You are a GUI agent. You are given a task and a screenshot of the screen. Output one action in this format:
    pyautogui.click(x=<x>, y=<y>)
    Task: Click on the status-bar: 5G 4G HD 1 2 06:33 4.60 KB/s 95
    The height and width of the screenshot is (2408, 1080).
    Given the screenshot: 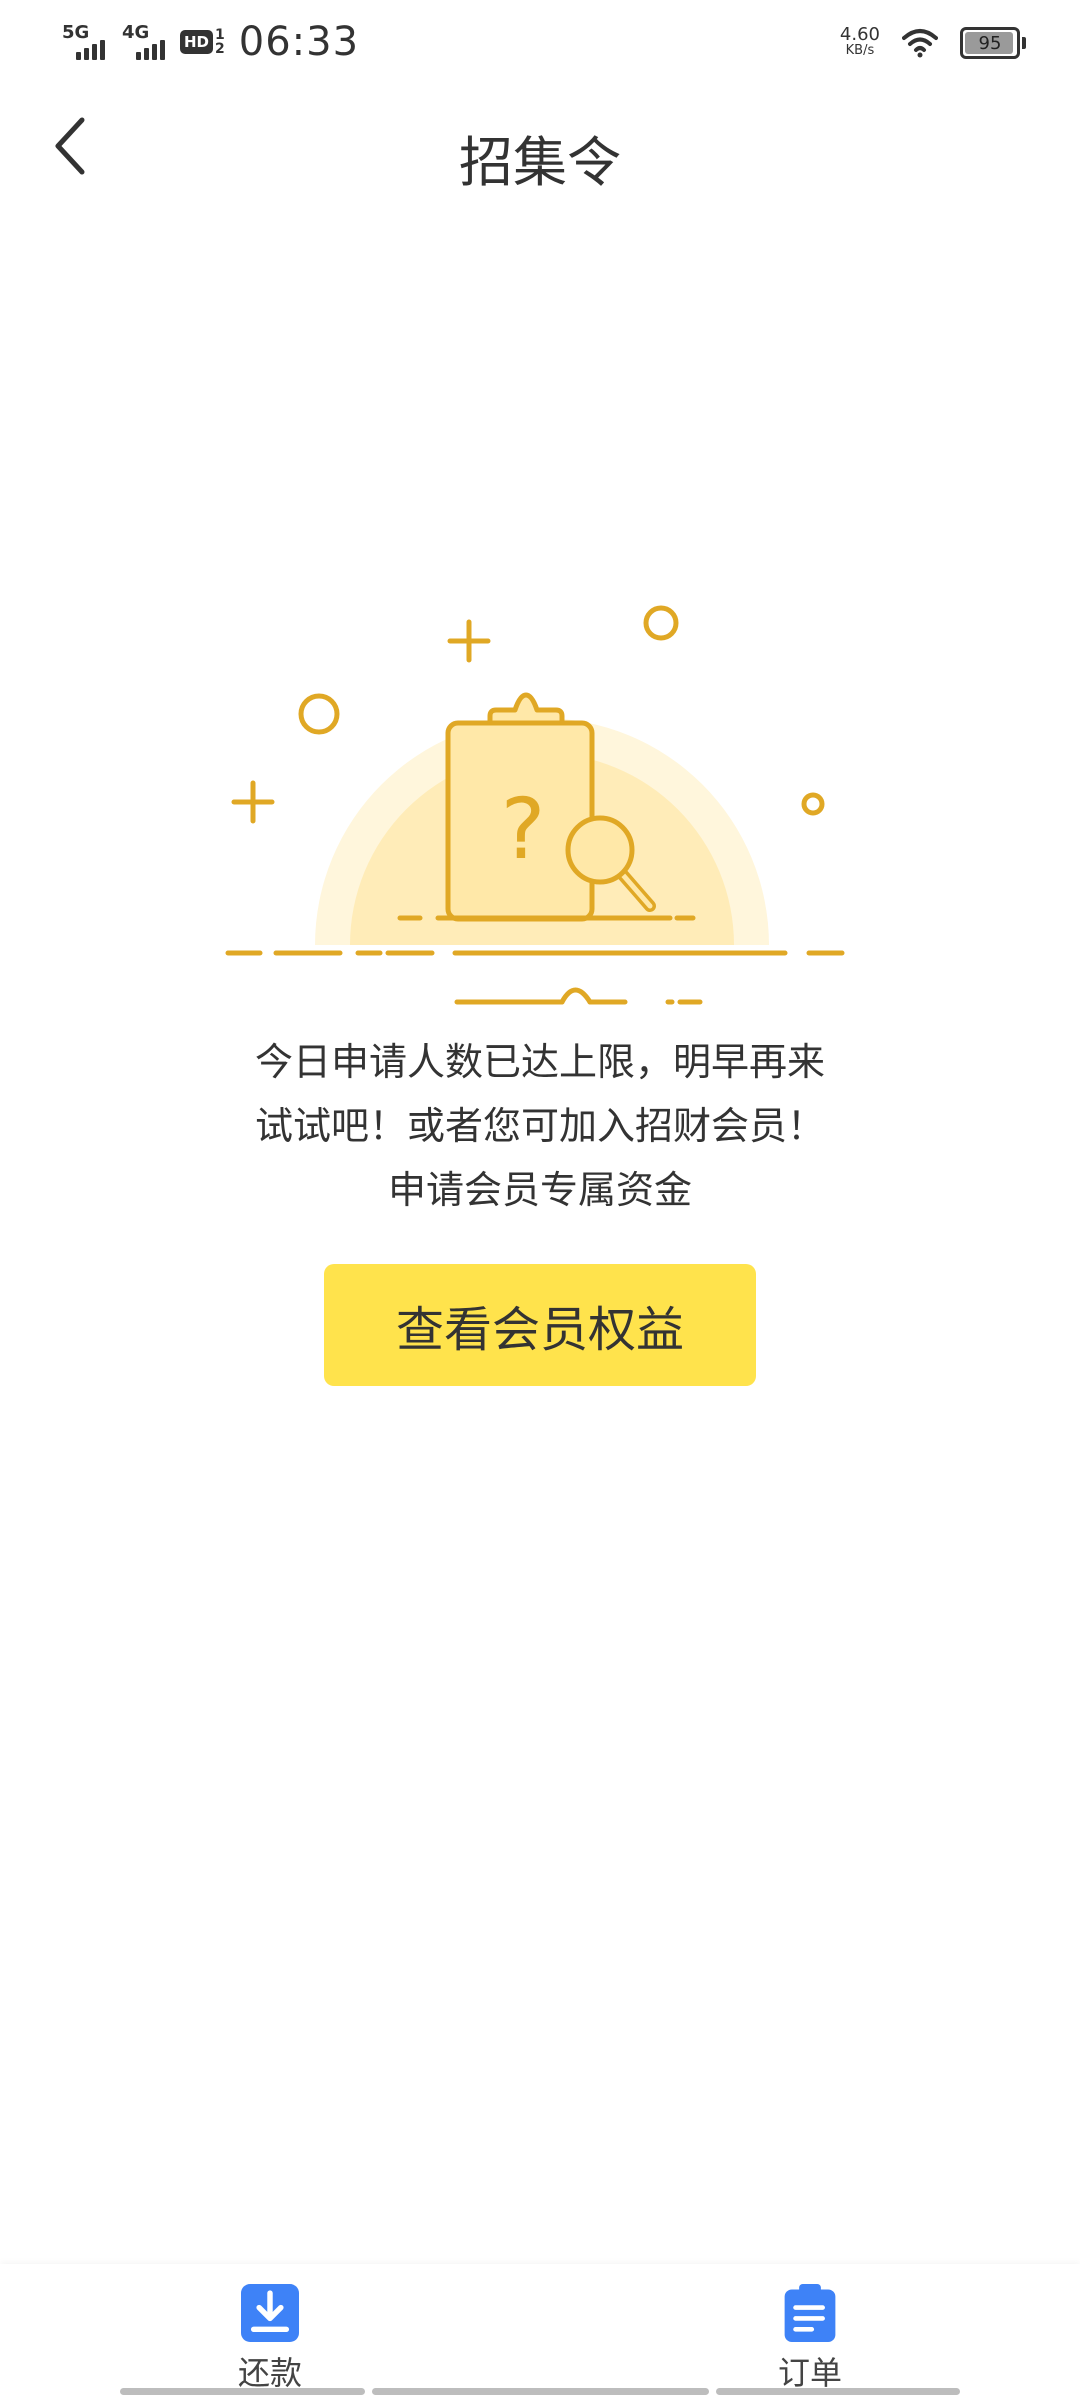 What is the action you would take?
    pyautogui.click(x=540, y=42)
    